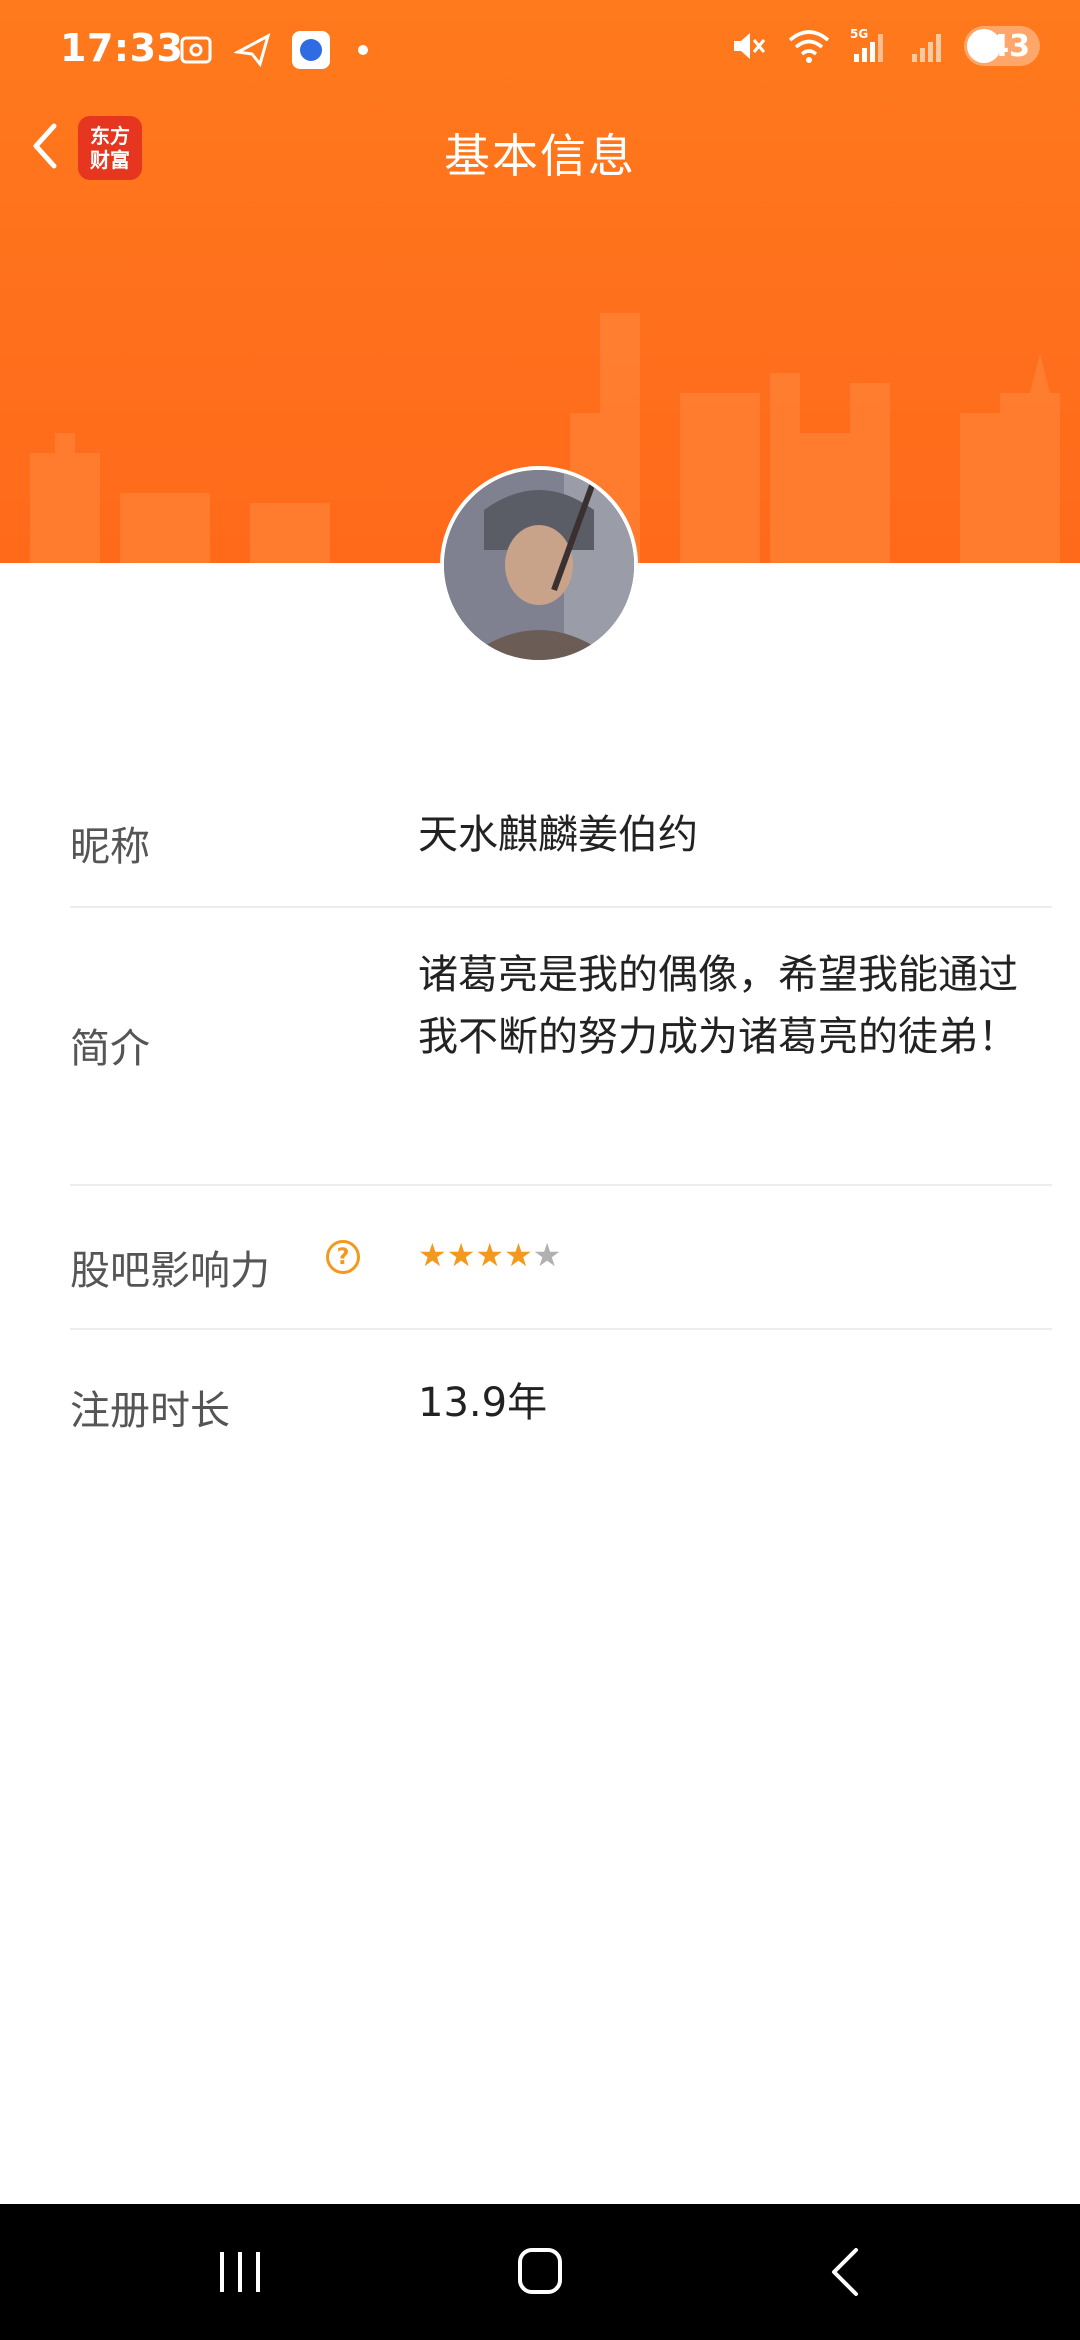 This screenshot has width=1080, height=2340. I want to click on page-title: 基本信息, so click(540, 156).